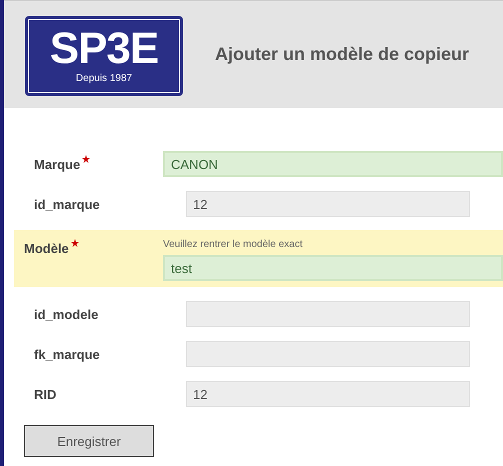 The height and width of the screenshot is (466, 503). What do you see at coordinates (57, 164) in the screenshot?
I see `field-label: Marque` at bounding box center [57, 164].